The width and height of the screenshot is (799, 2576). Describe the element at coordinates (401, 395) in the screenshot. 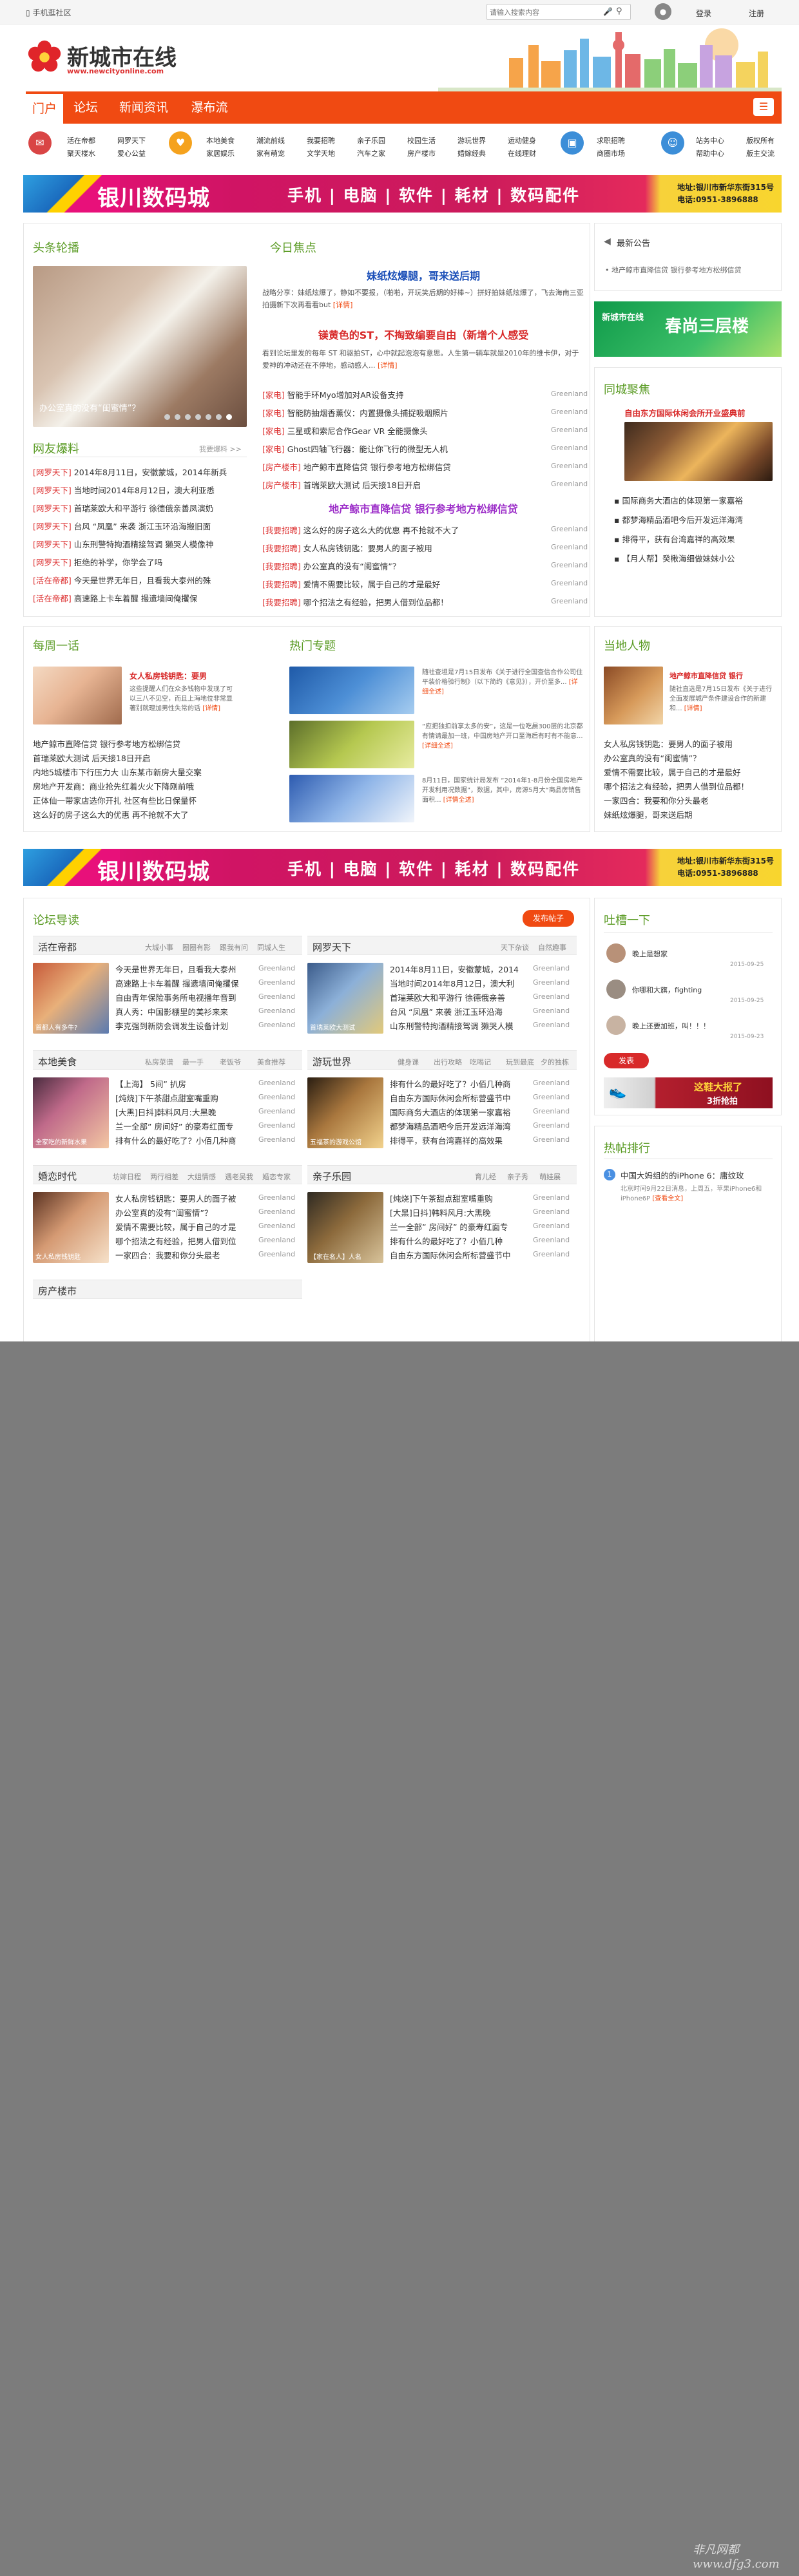

I see `focus-item: [家电] 智能手环Myo增加对AR设备支持` at that location.